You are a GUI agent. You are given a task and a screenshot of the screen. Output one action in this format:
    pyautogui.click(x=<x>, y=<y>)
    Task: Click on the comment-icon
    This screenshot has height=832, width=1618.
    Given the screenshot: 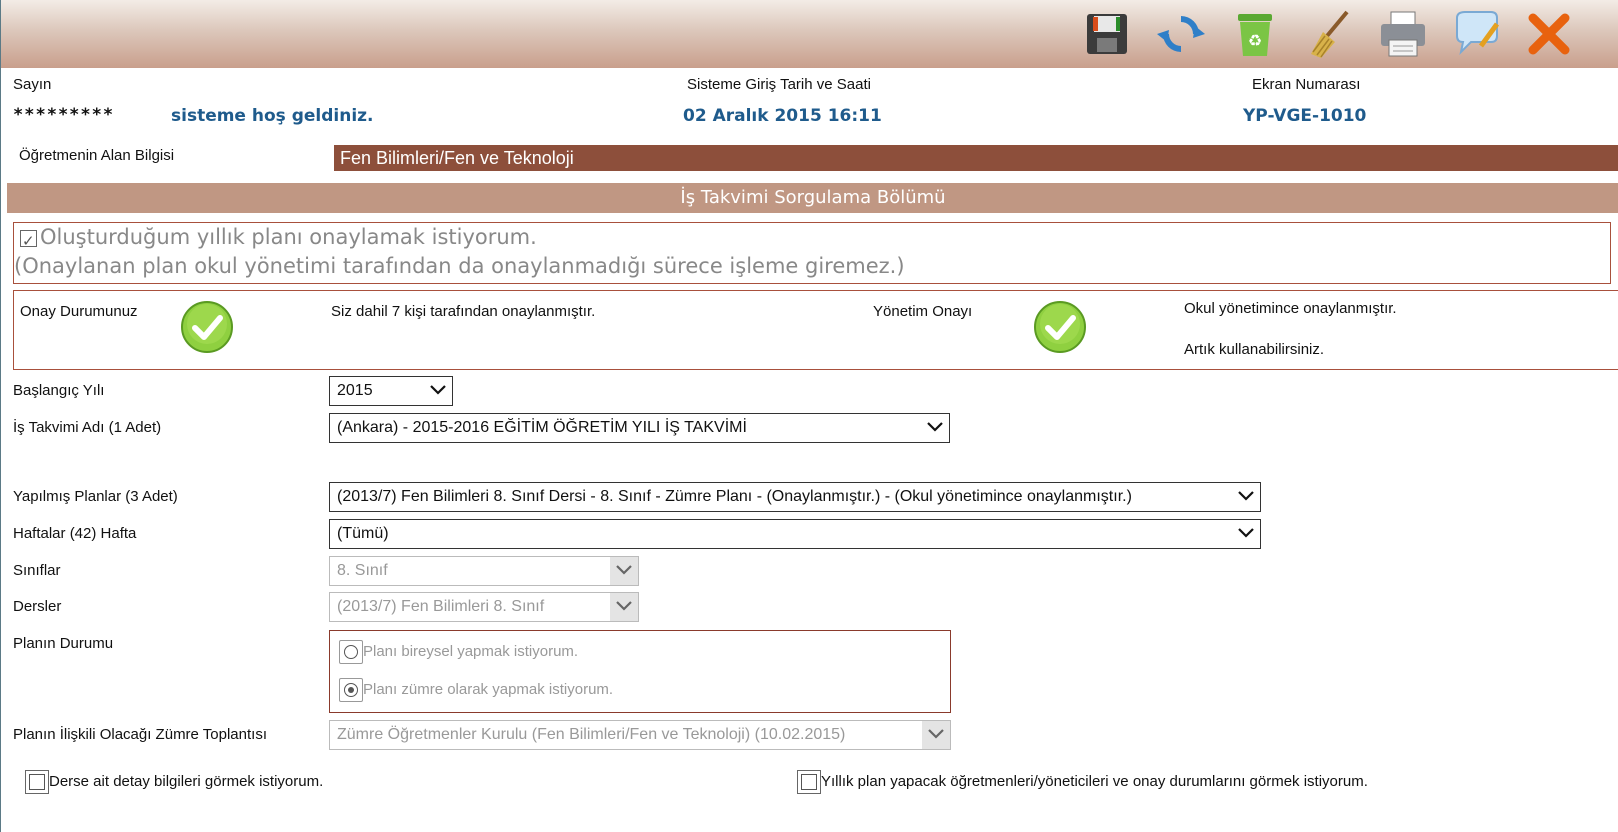 What is the action you would take?
    pyautogui.click(x=1477, y=34)
    